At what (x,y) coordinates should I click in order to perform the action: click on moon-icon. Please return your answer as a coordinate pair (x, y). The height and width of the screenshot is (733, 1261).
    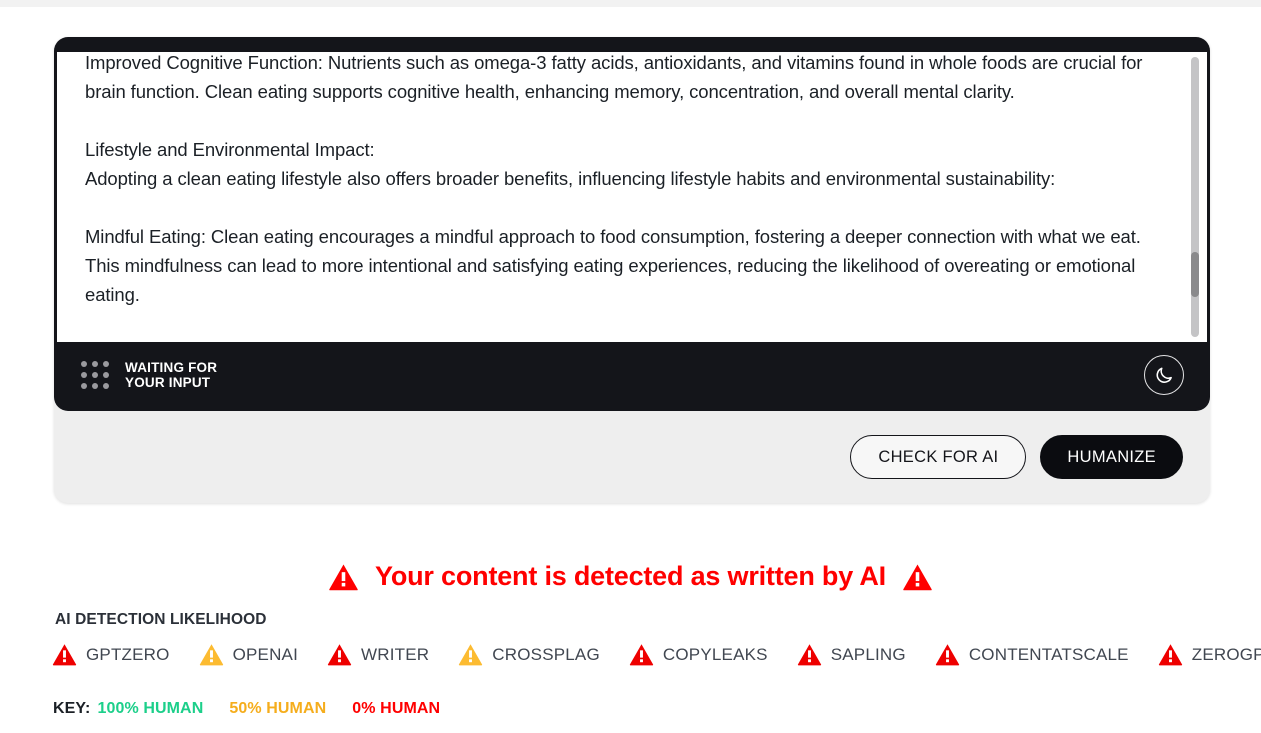
    Looking at the image, I should click on (1164, 375).